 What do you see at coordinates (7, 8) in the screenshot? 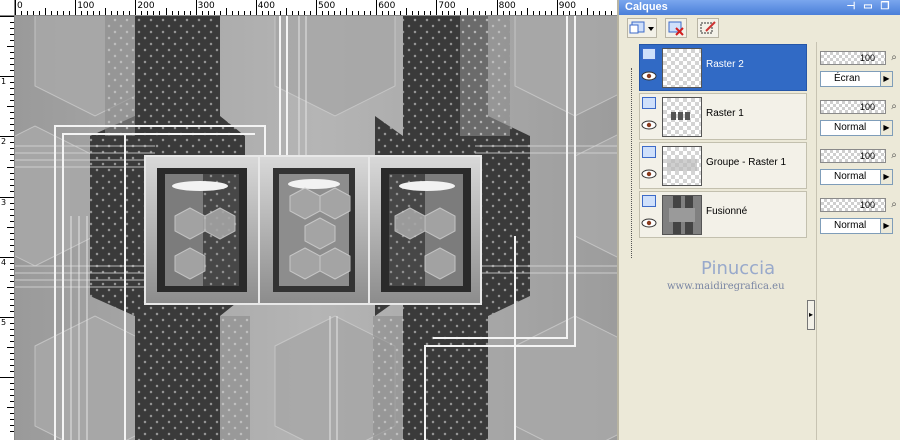
I see `ruler-corner` at bounding box center [7, 8].